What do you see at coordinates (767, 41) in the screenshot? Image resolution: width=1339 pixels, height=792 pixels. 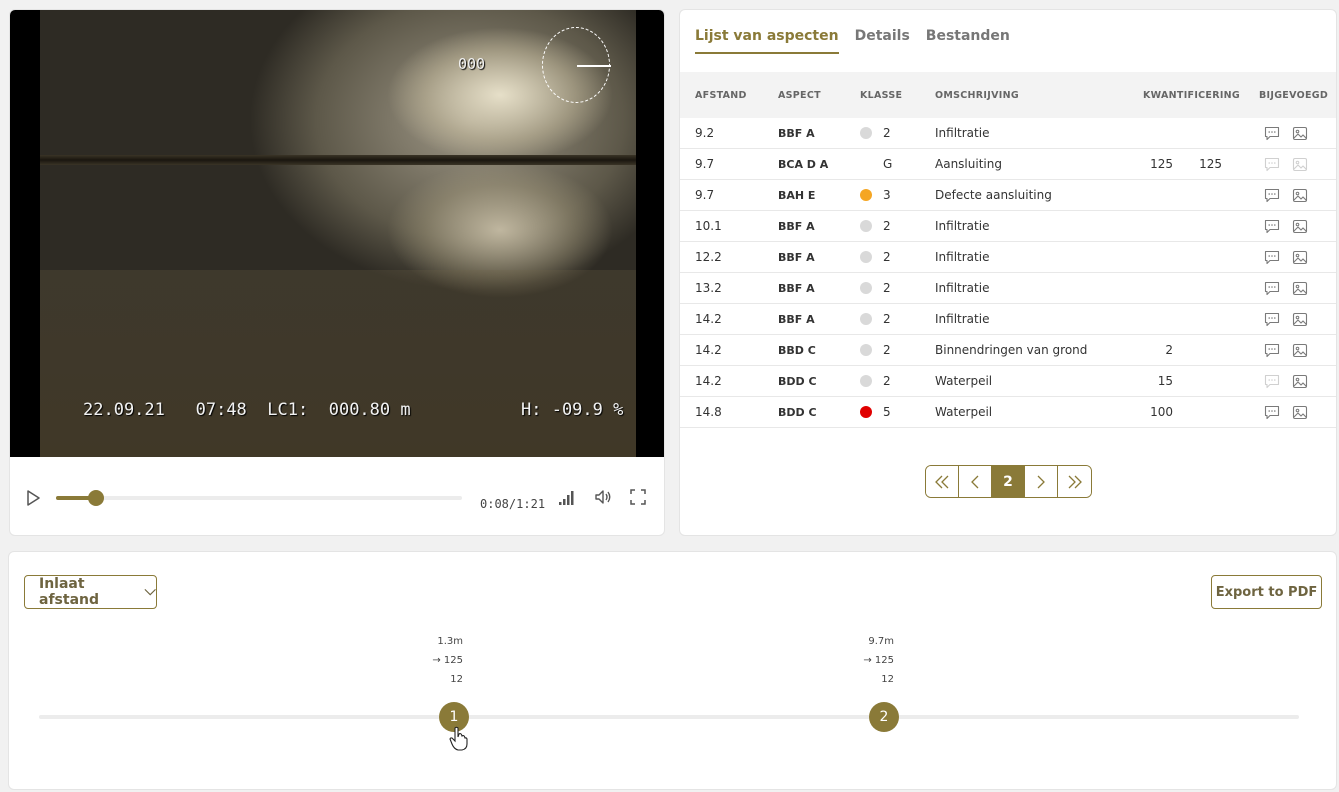 I see `tab-lijst-van-aspecten: Lijst van aspecten` at bounding box center [767, 41].